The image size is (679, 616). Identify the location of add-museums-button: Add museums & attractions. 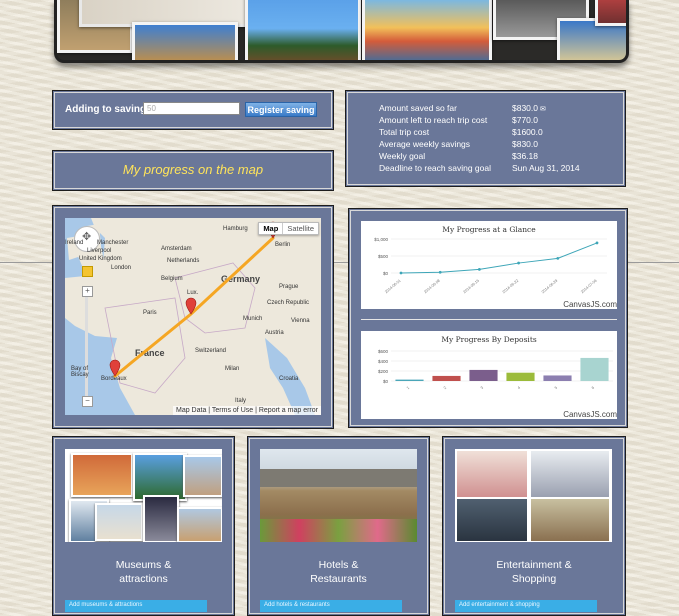
(136, 606).